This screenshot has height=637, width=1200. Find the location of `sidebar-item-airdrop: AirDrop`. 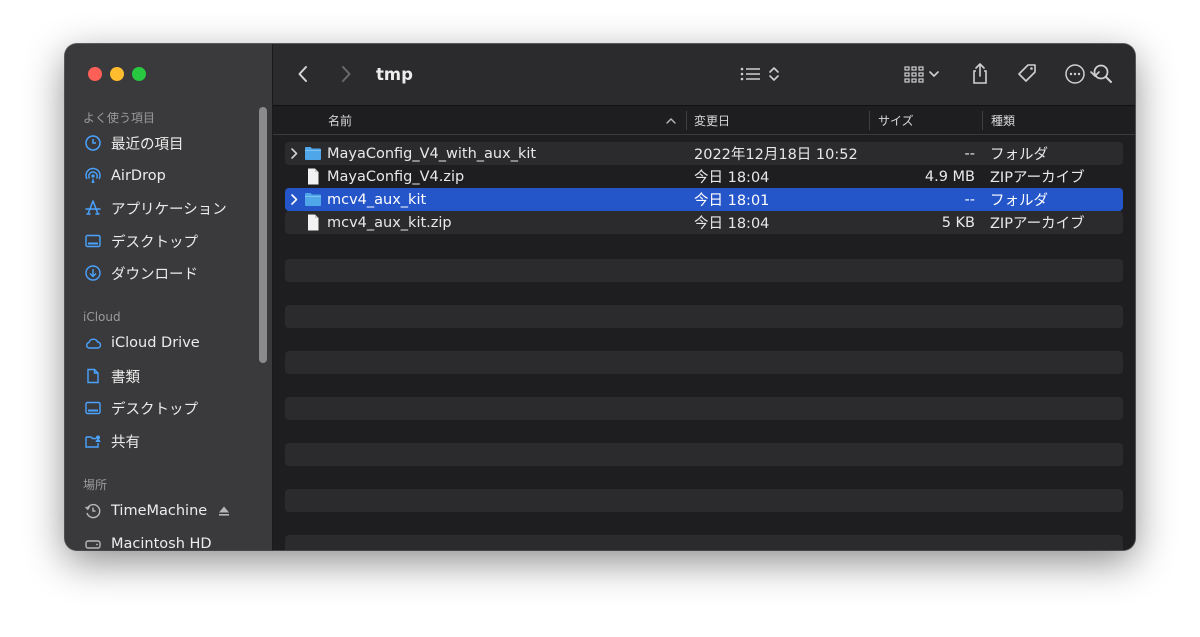

sidebar-item-airdrop: AirDrop is located at coordinates (170, 176).